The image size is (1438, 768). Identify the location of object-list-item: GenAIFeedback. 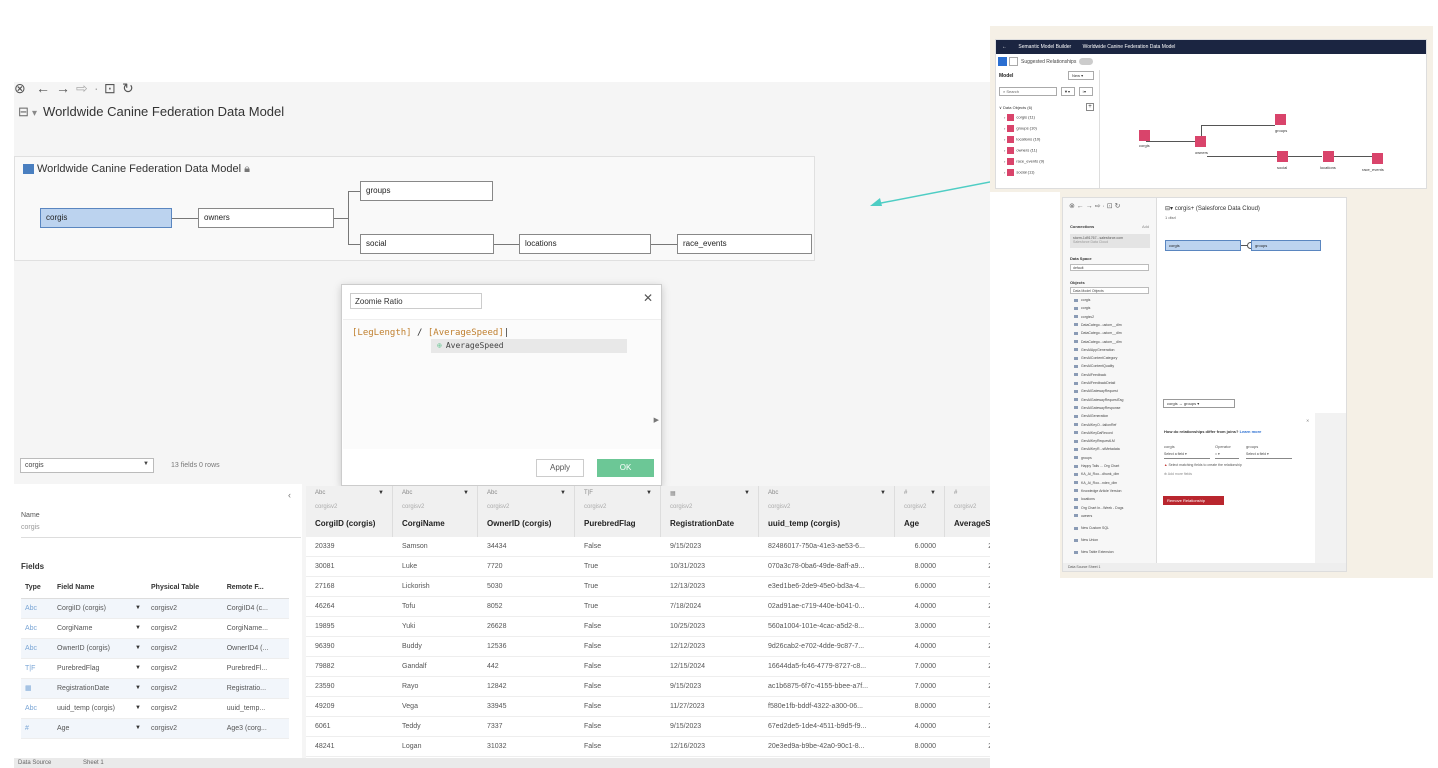
(1090, 375).